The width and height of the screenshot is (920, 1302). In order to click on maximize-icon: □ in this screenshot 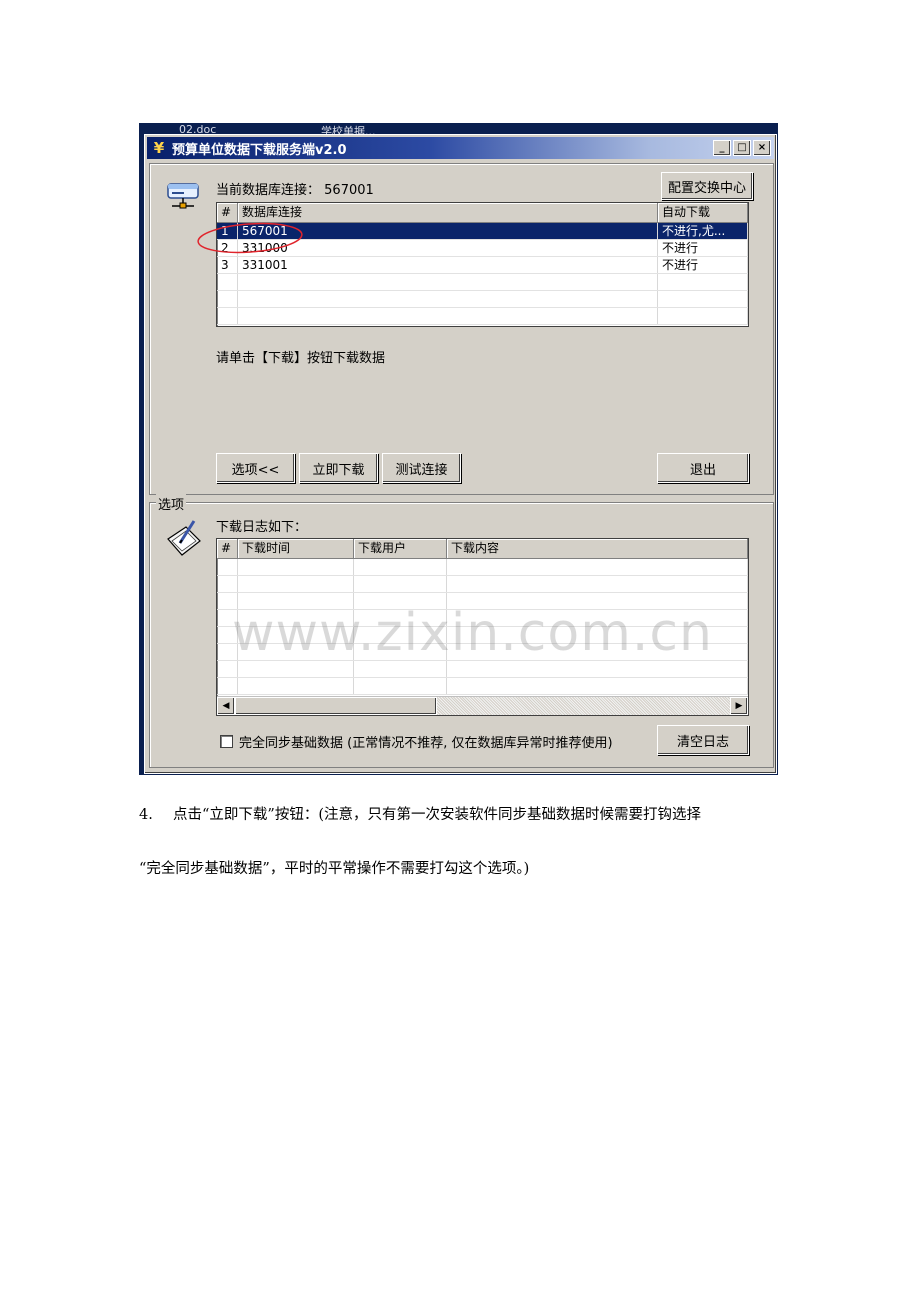, I will do `click(742, 148)`.